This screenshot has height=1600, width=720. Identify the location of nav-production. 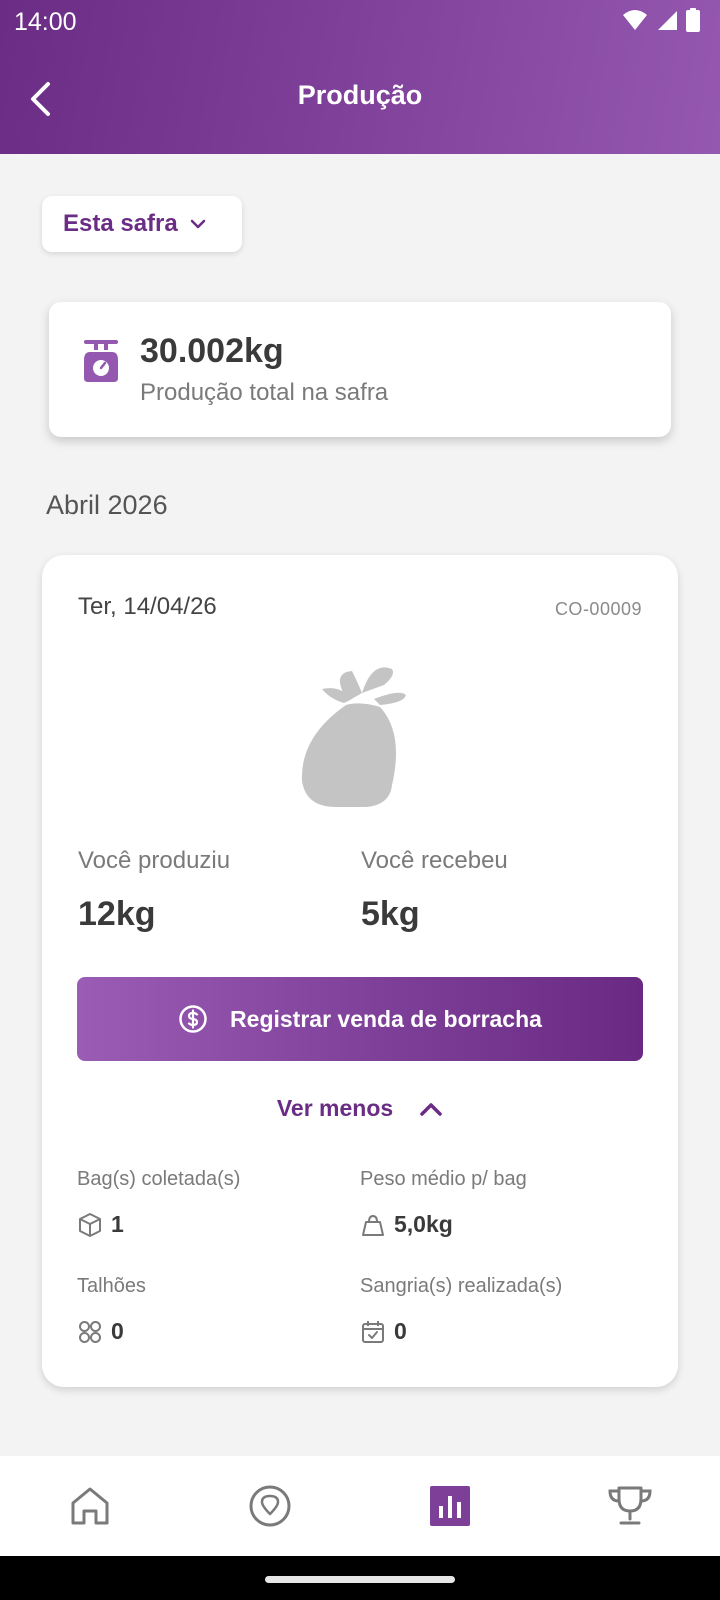
(450, 1506).